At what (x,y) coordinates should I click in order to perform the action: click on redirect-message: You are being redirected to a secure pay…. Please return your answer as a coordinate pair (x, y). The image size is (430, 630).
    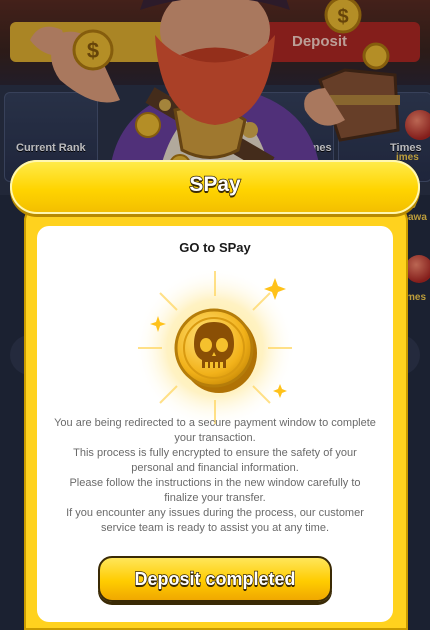
    Looking at the image, I should click on (215, 476).